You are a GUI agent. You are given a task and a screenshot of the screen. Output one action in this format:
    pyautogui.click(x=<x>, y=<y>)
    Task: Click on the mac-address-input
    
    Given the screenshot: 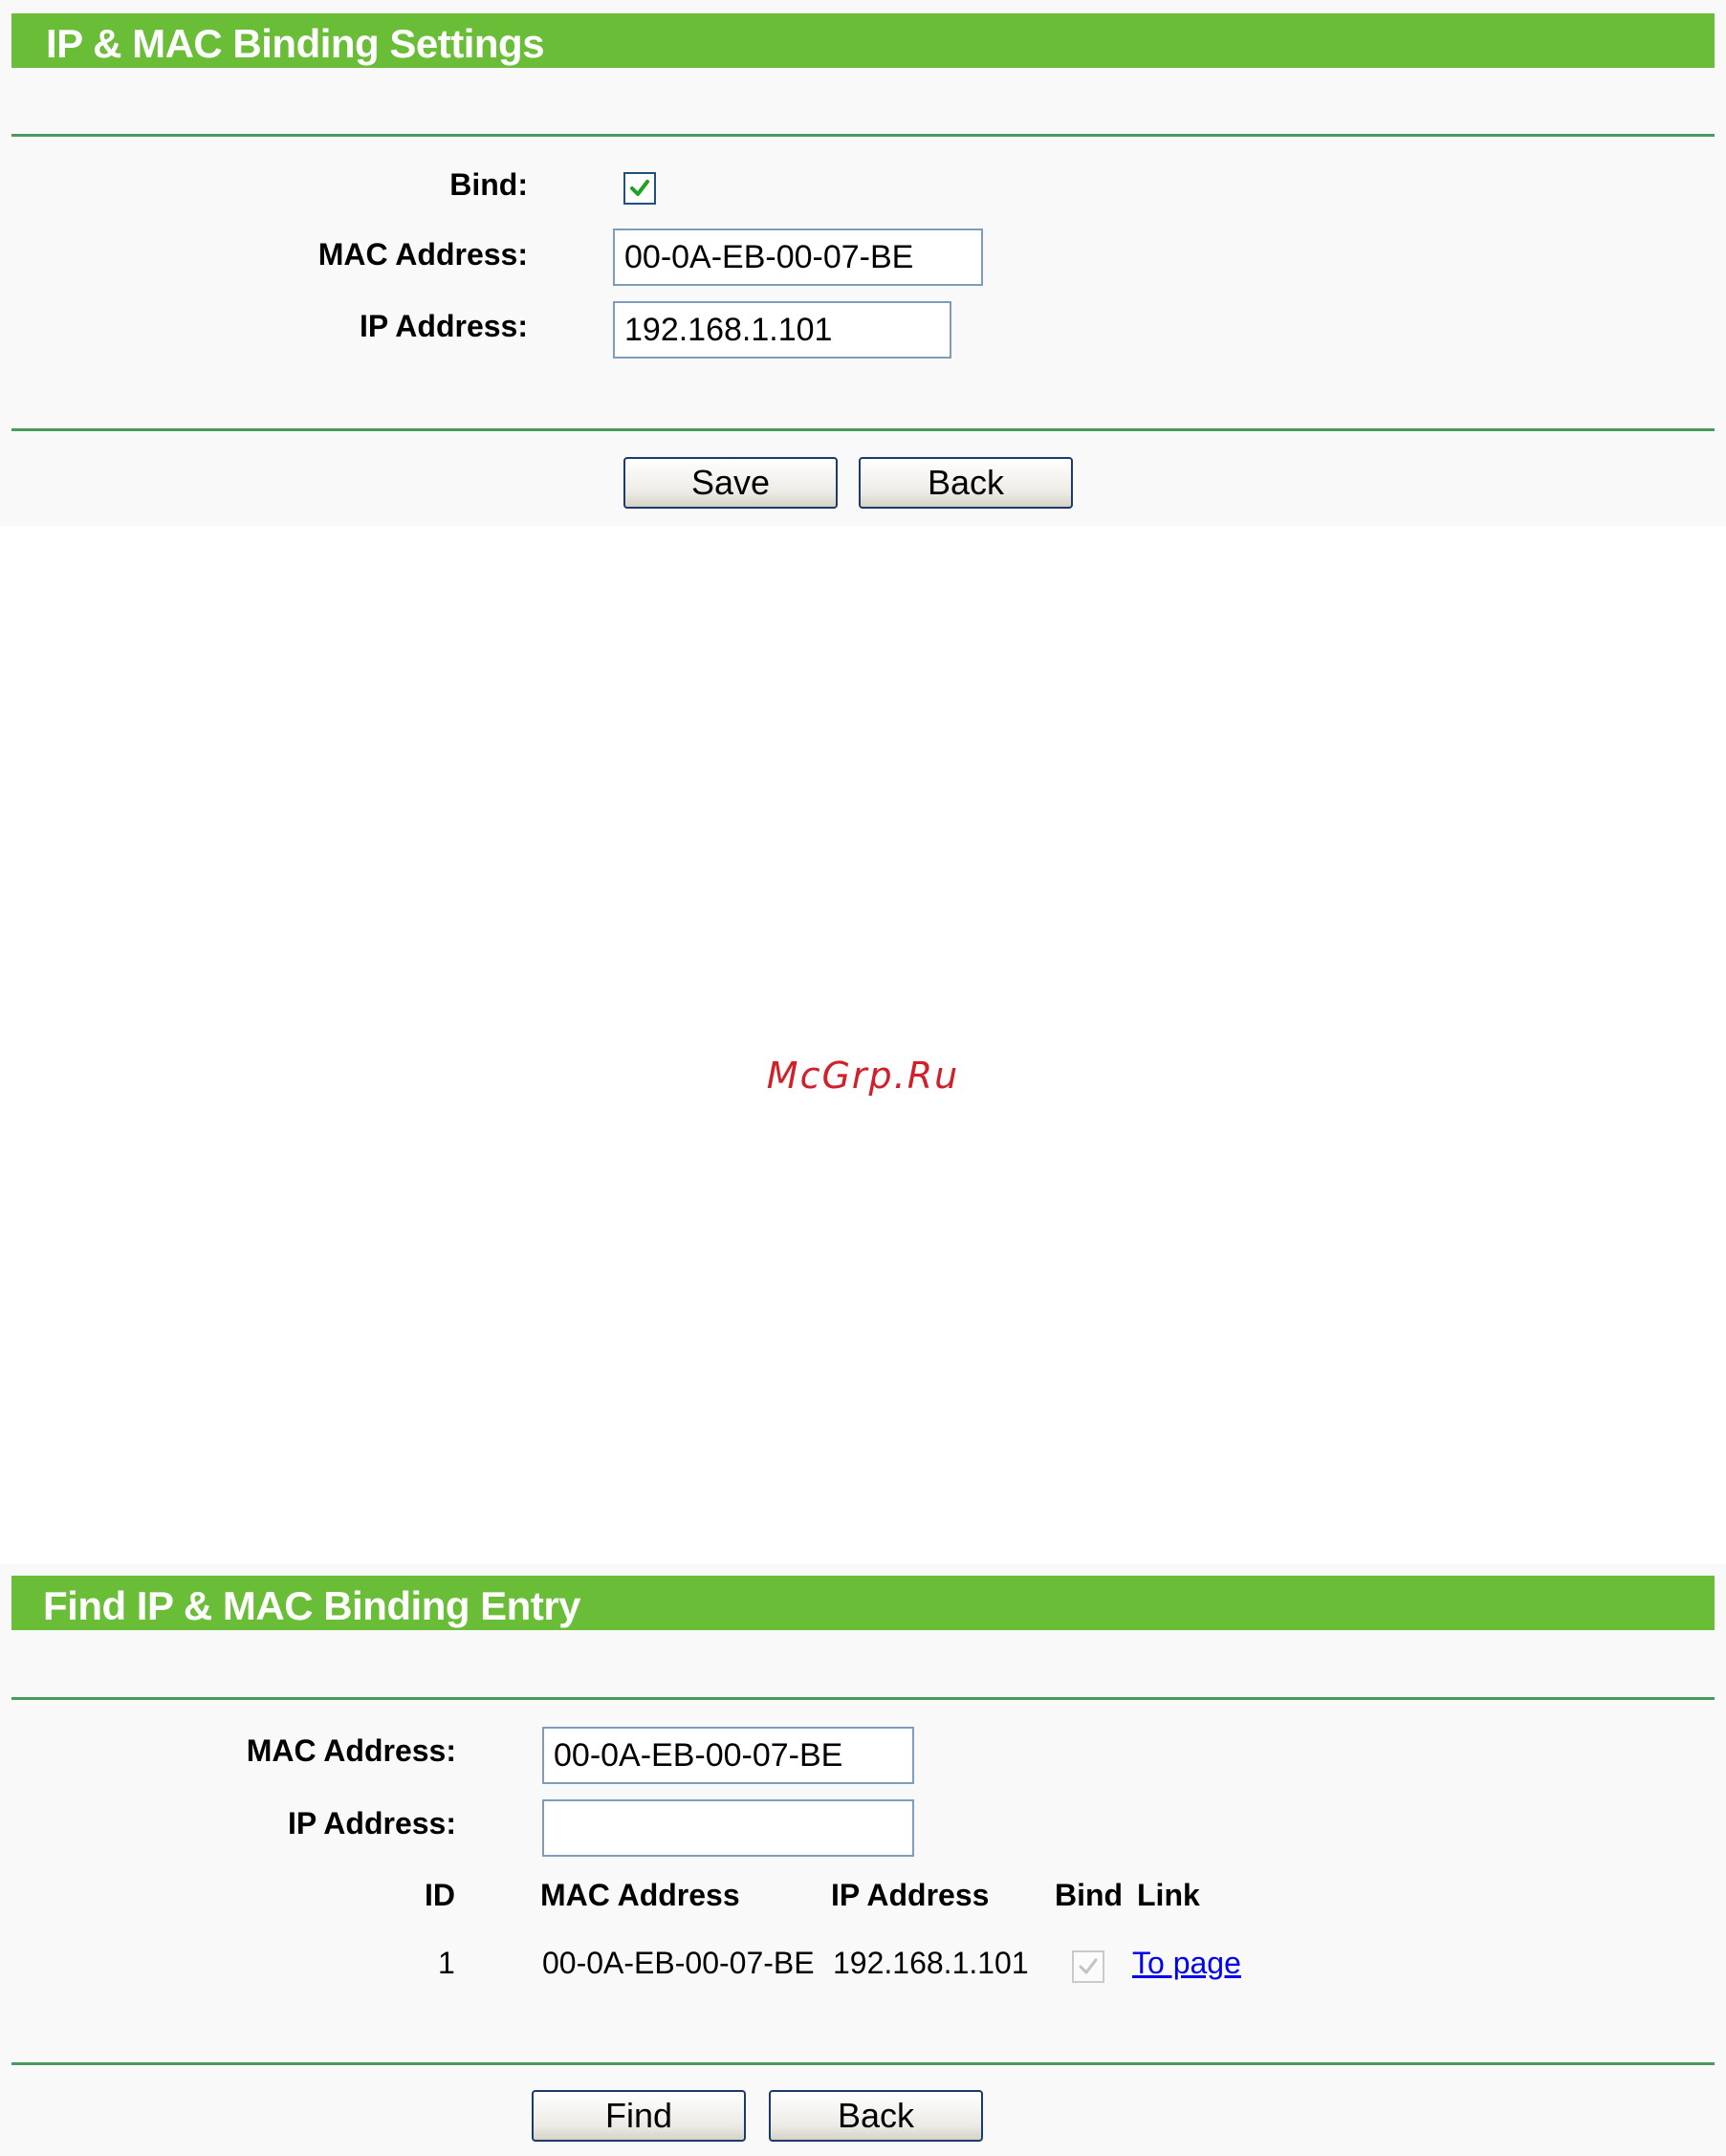 What is the action you would take?
    pyautogui.click(x=798, y=257)
    